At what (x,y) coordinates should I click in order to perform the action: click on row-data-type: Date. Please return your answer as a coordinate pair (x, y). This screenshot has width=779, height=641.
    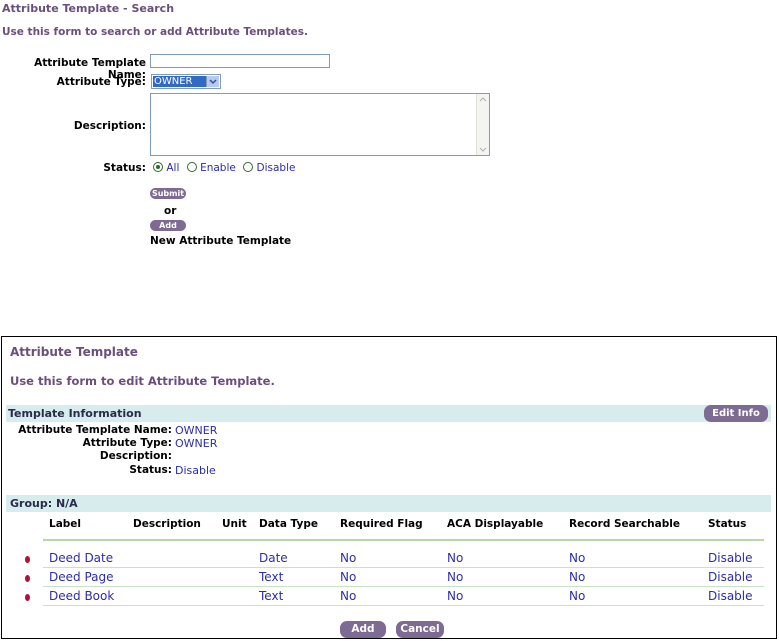
    Looking at the image, I should click on (273, 558).